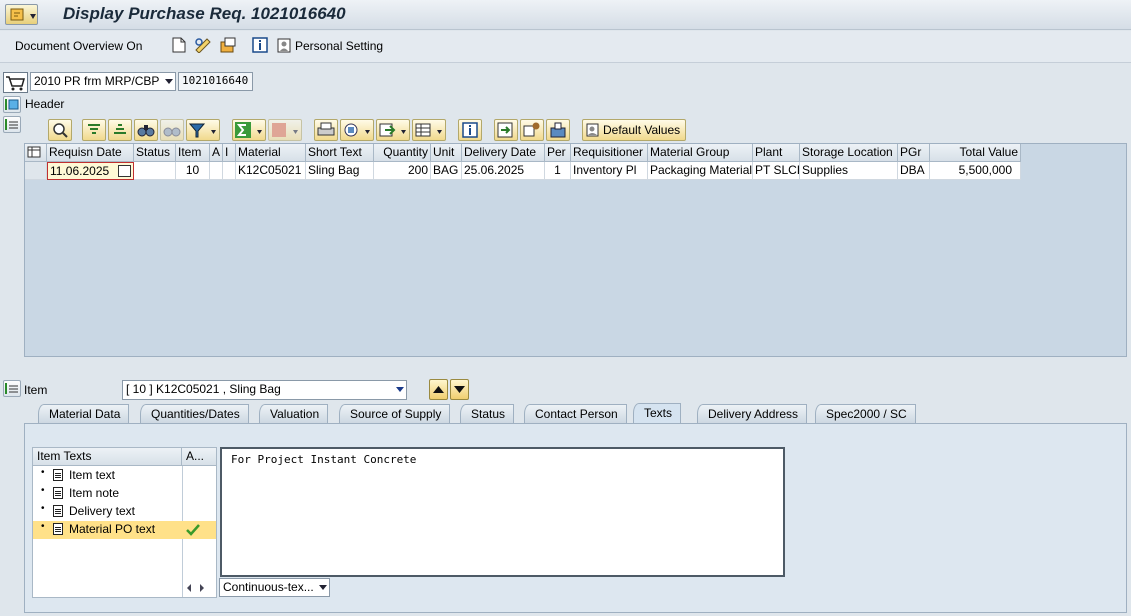  I want to click on sort-descending-button, so click(120, 130).